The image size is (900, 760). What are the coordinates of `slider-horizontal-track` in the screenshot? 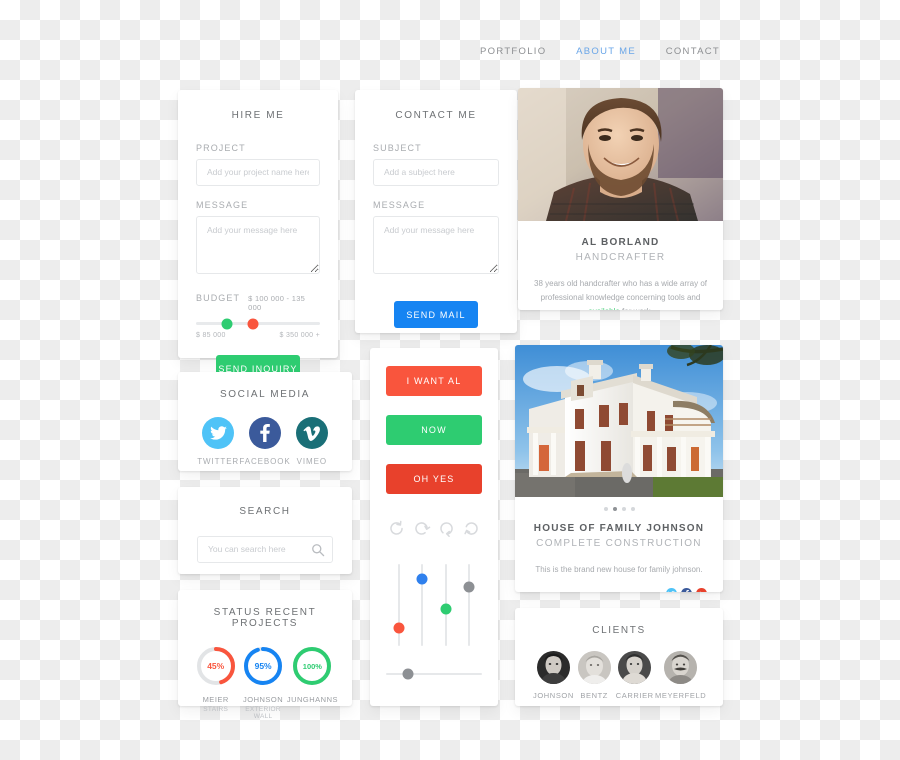 It's located at (434, 673).